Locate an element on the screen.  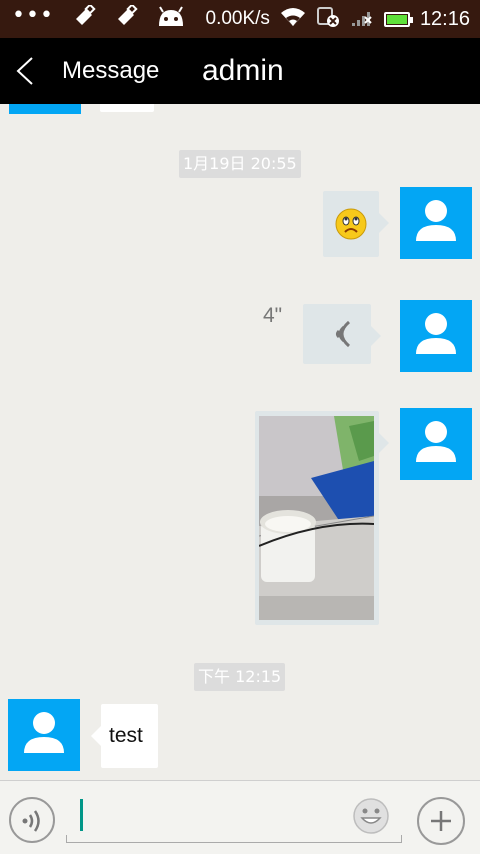
photo-thumbnail is located at coordinates (316, 518).